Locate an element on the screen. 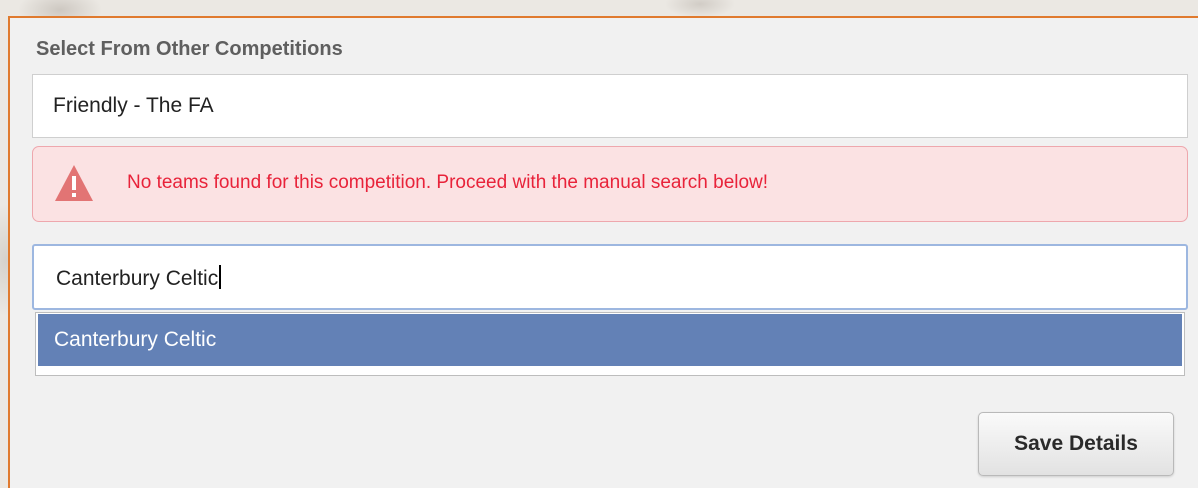  text-caret is located at coordinates (220, 277).